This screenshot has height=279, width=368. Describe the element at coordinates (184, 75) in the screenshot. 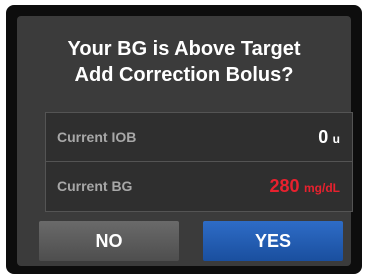

I see `dialog-title-line2: Add Correction Bolus?` at that location.